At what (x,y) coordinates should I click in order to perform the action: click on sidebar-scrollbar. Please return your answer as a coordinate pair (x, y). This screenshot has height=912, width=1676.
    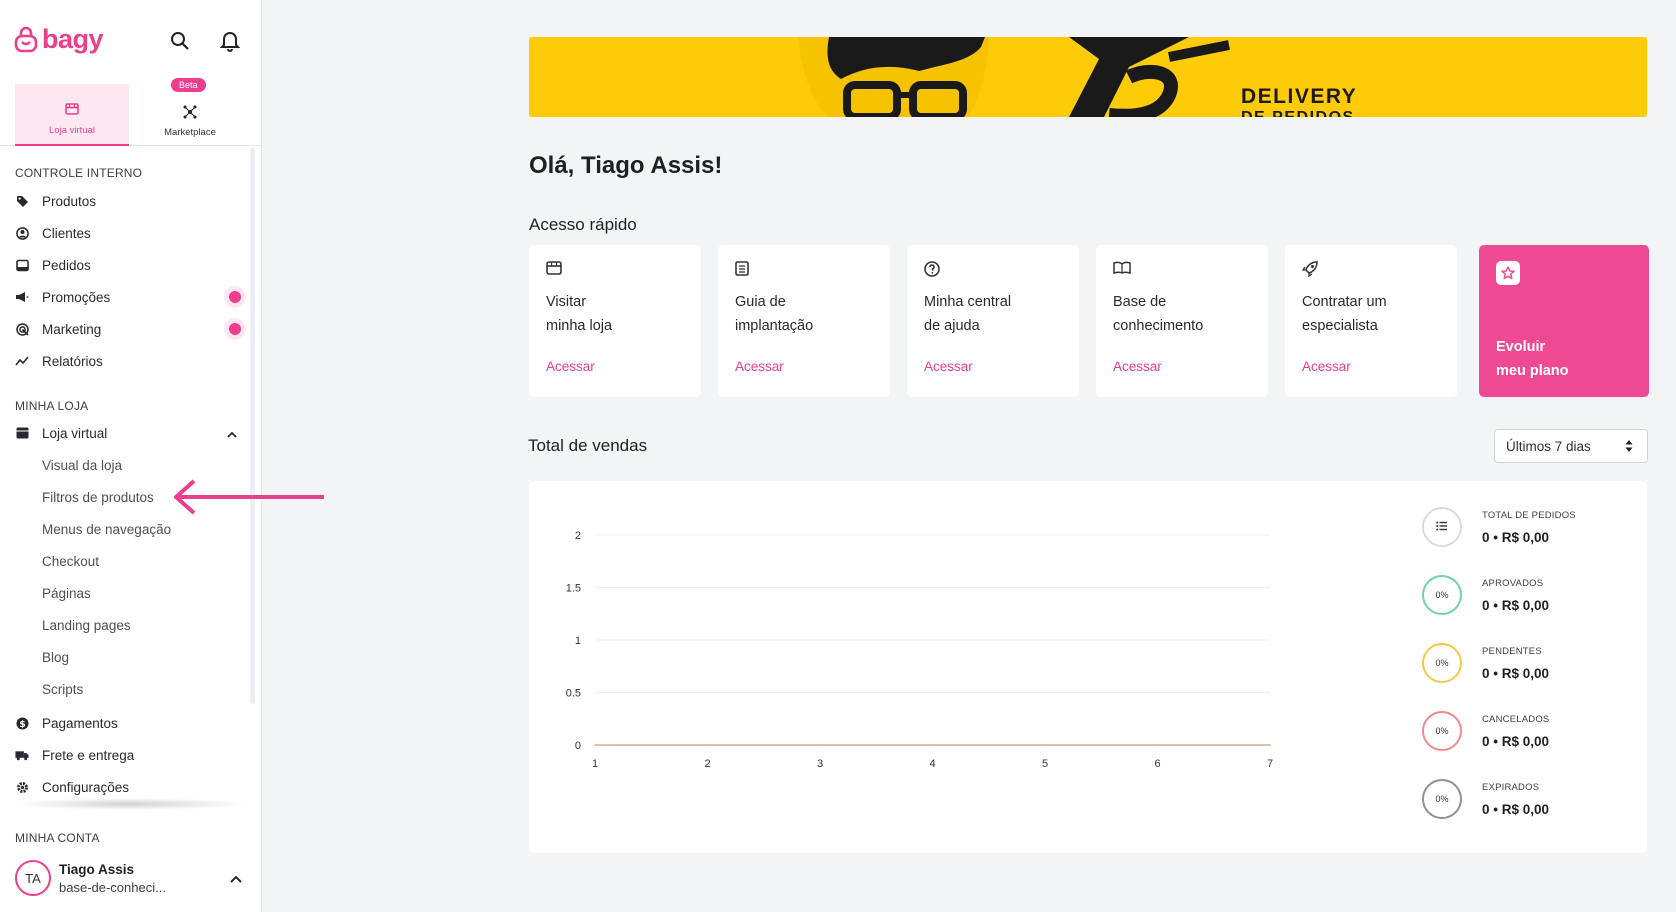
    Looking at the image, I should click on (252, 426).